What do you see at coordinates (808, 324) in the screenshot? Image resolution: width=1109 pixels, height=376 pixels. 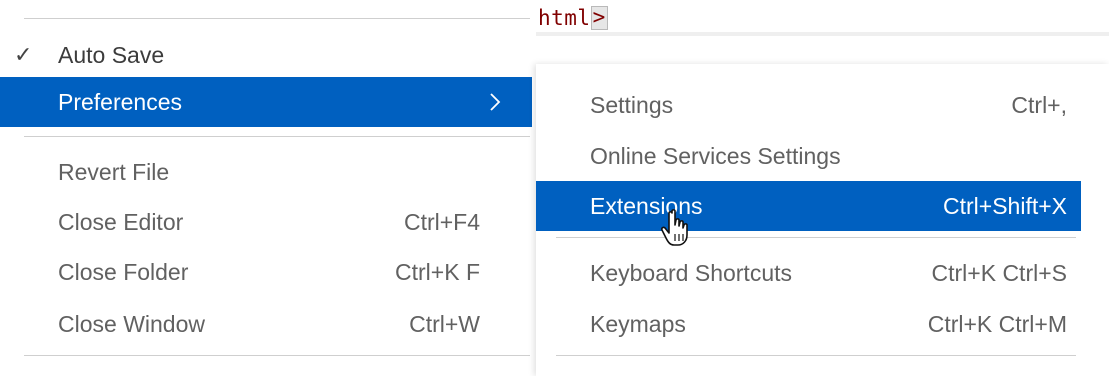 I see `submenu-item-keymaps: Keymaps Ctrl+K Ctrl+M` at bounding box center [808, 324].